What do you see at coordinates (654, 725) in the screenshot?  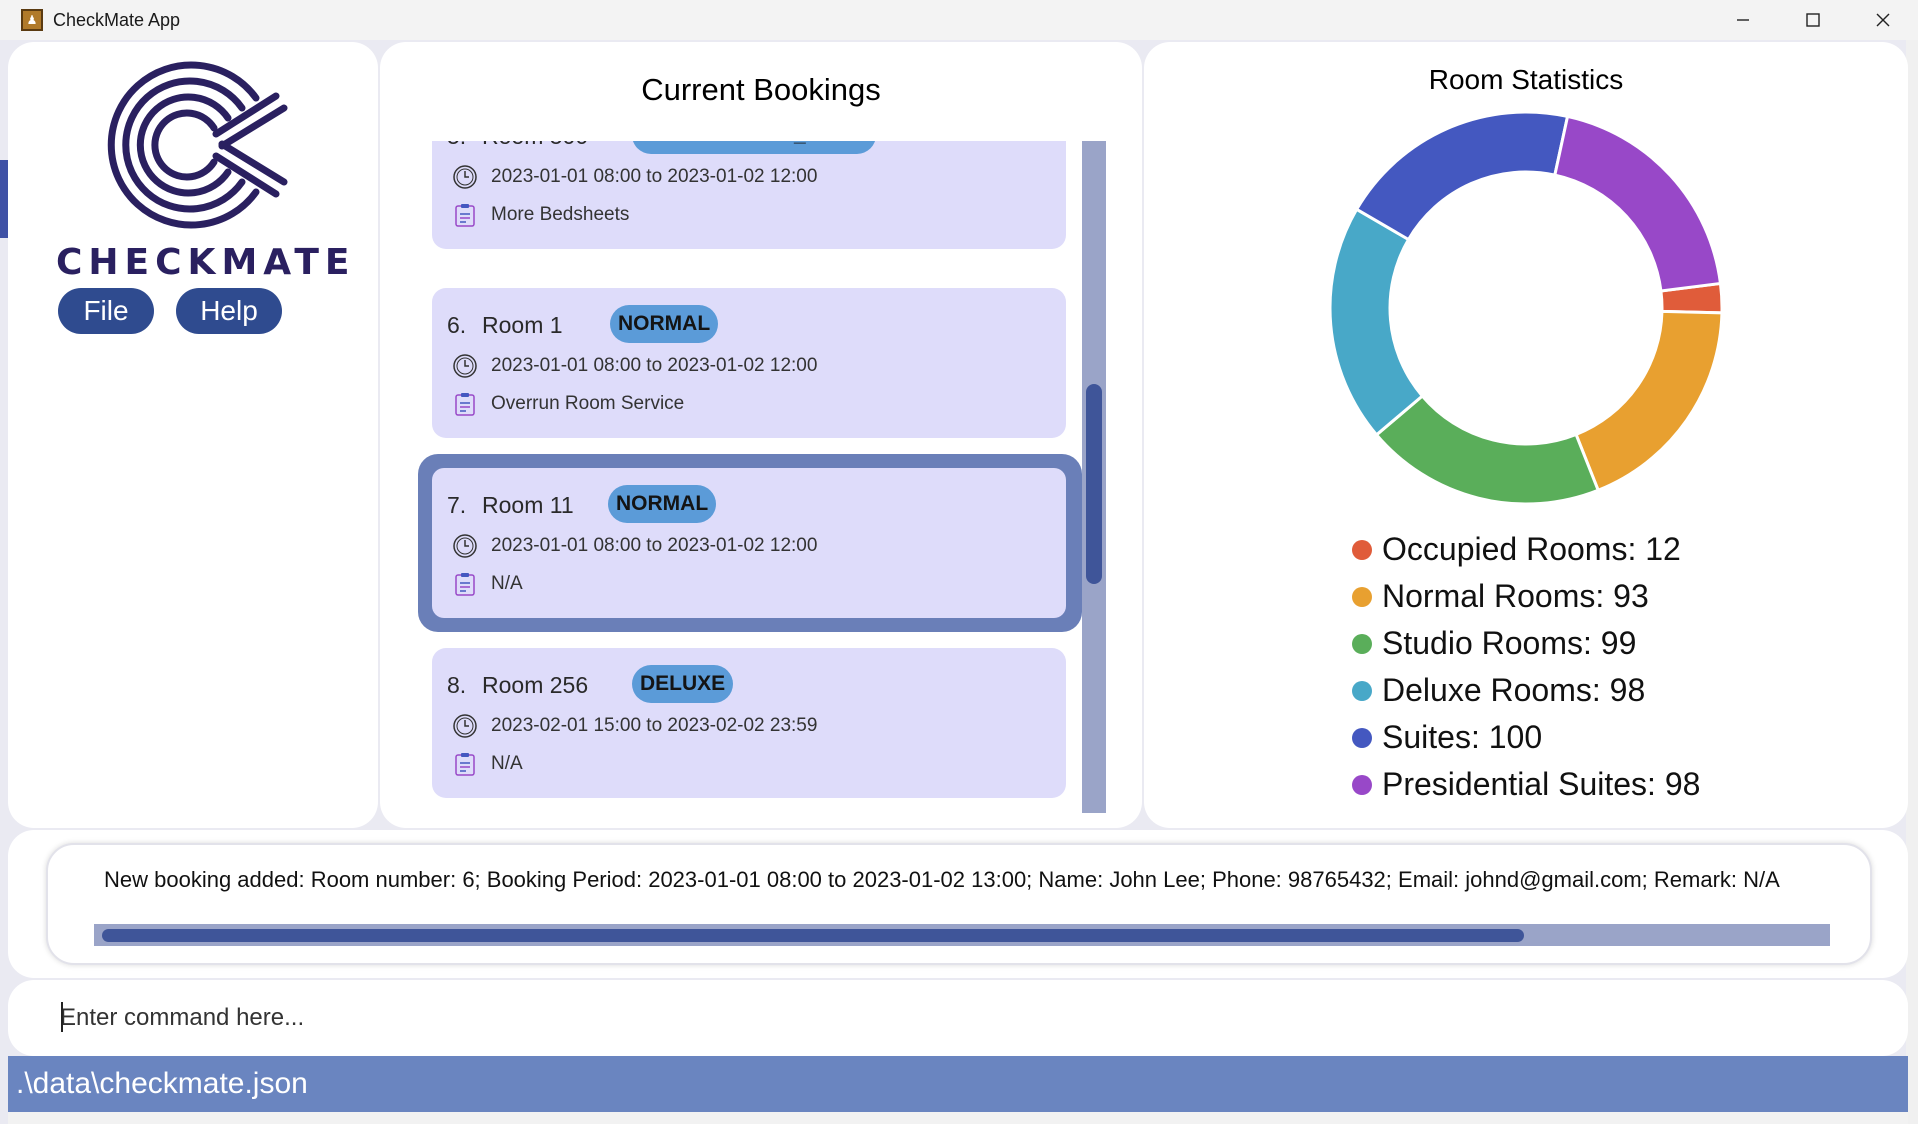 I see `booking-period: 2023-02-01 15:00 to 2023-02-02 23:59` at bounding box center [654, 725].